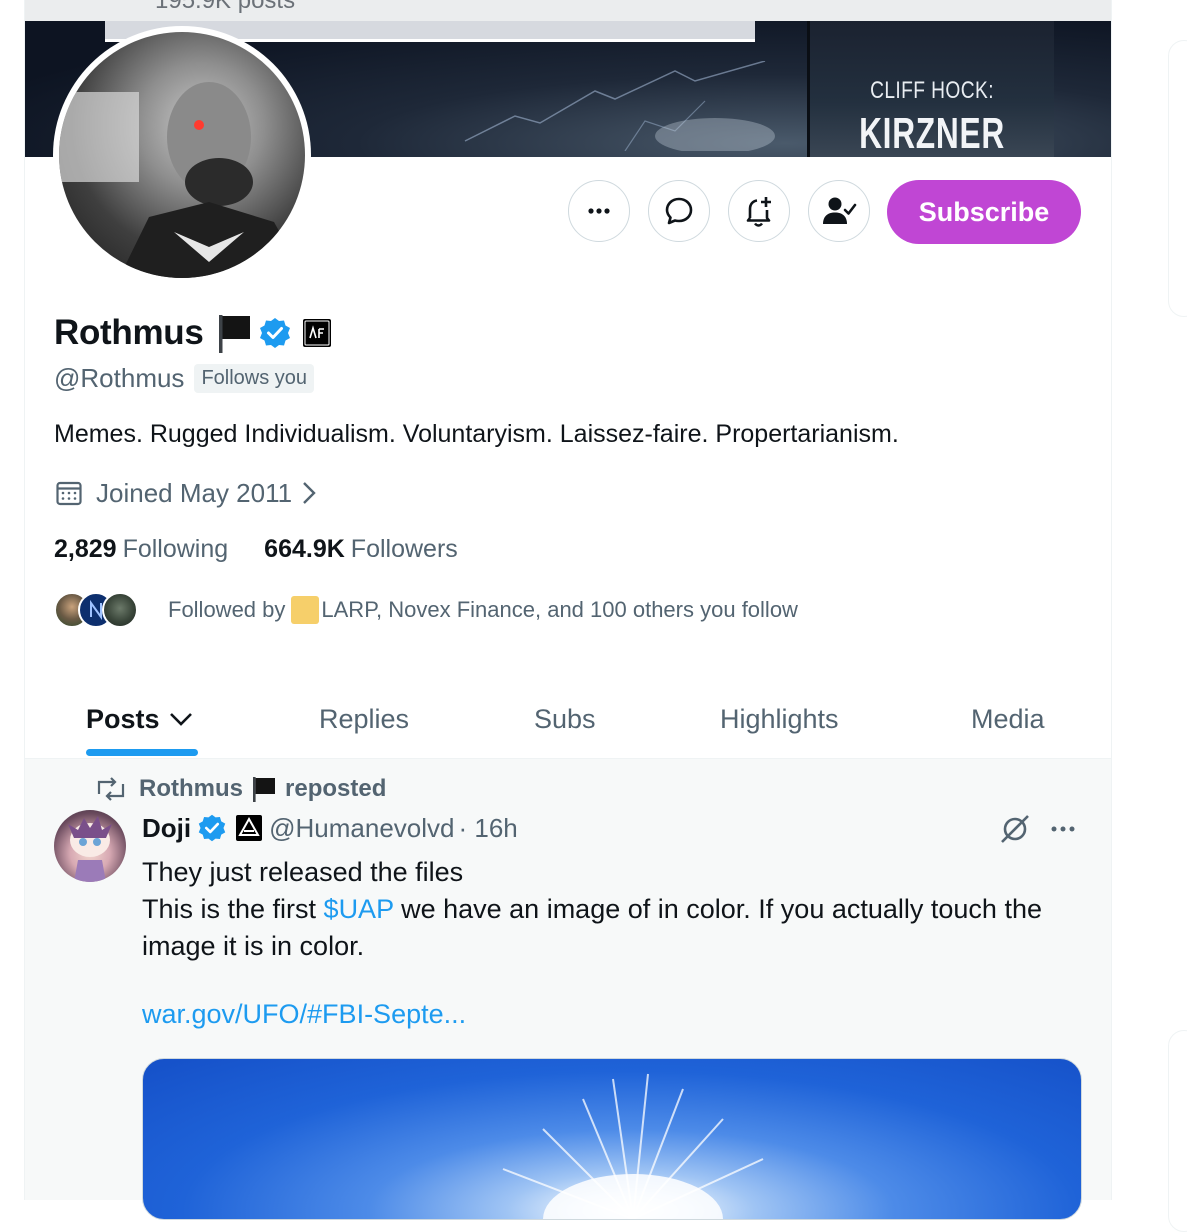 Image resolution: width=1187 pixels, height=1232 pixels. I want to click on repost-icon, so click(111, 789).